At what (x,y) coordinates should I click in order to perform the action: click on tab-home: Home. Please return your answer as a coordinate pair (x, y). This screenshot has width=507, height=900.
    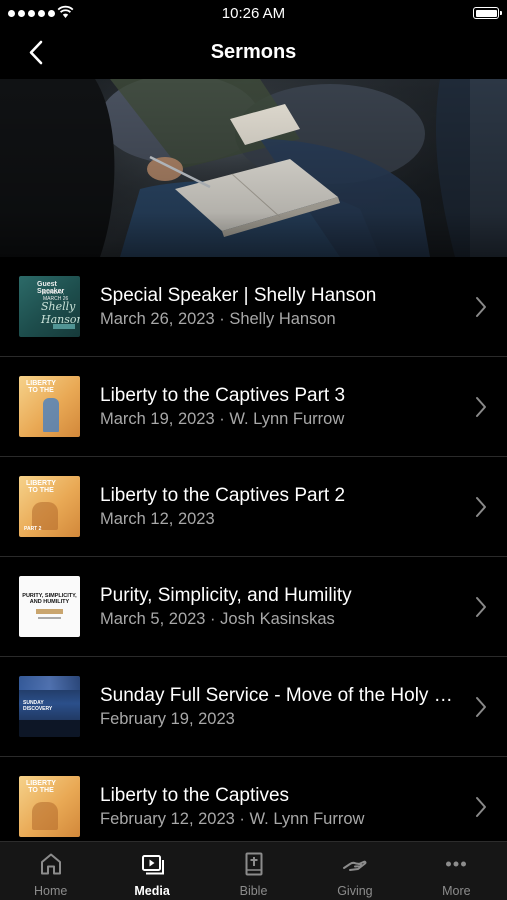
    Looking at the image, I should click on (50, 871).